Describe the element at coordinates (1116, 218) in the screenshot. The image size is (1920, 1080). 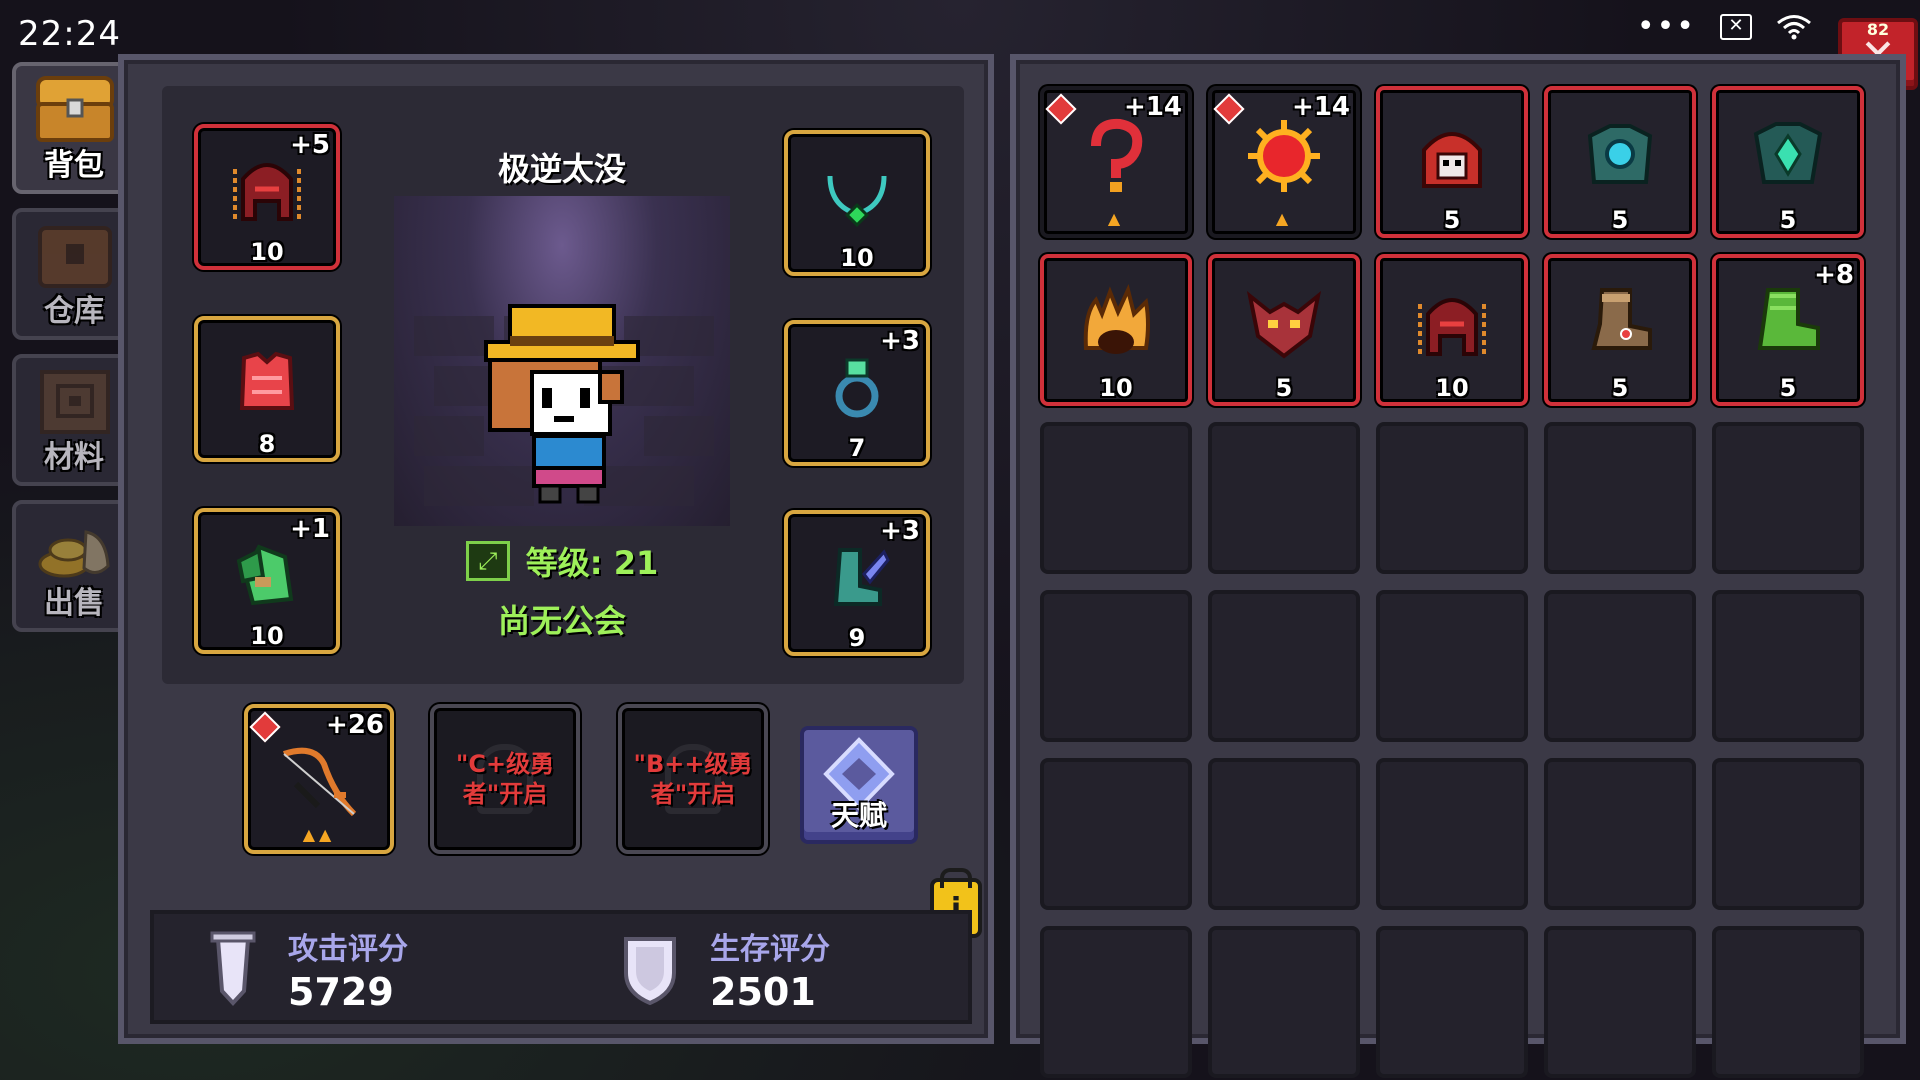
I see `rarity-stars: ▲` at that location.